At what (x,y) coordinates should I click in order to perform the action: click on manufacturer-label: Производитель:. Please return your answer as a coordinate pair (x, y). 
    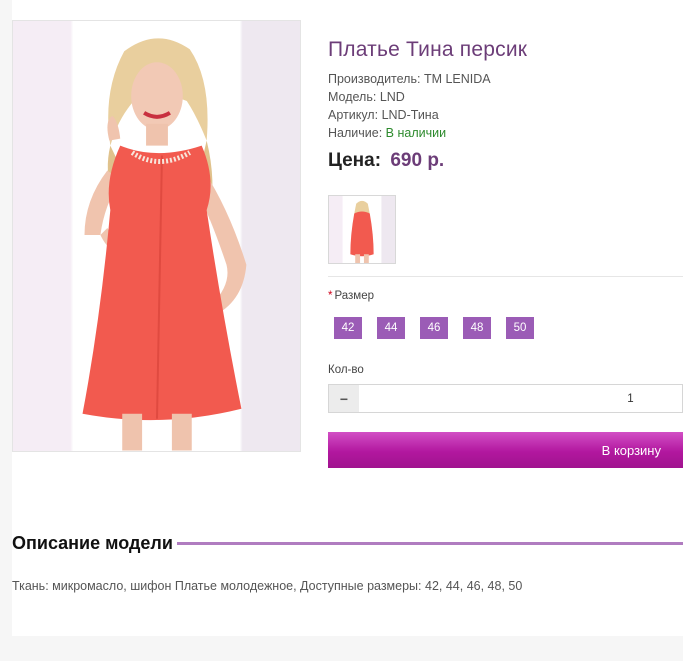
    Looking at the image, I should click on (374, 79).